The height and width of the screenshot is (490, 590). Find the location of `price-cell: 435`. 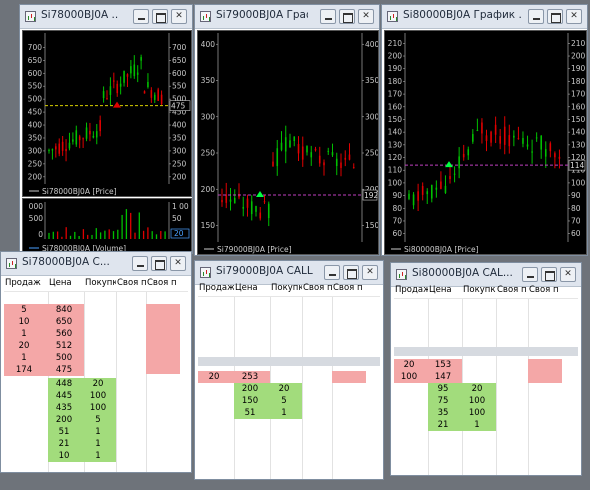

price-cell: 435 is located at coordinates (64, 408).